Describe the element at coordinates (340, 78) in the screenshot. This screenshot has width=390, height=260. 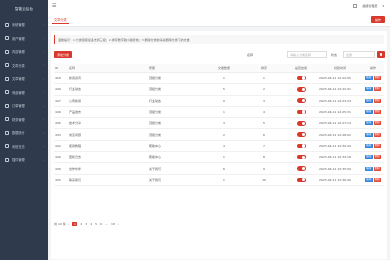
I see `cell-date: 2023-04-11 12:22:05` at that location.